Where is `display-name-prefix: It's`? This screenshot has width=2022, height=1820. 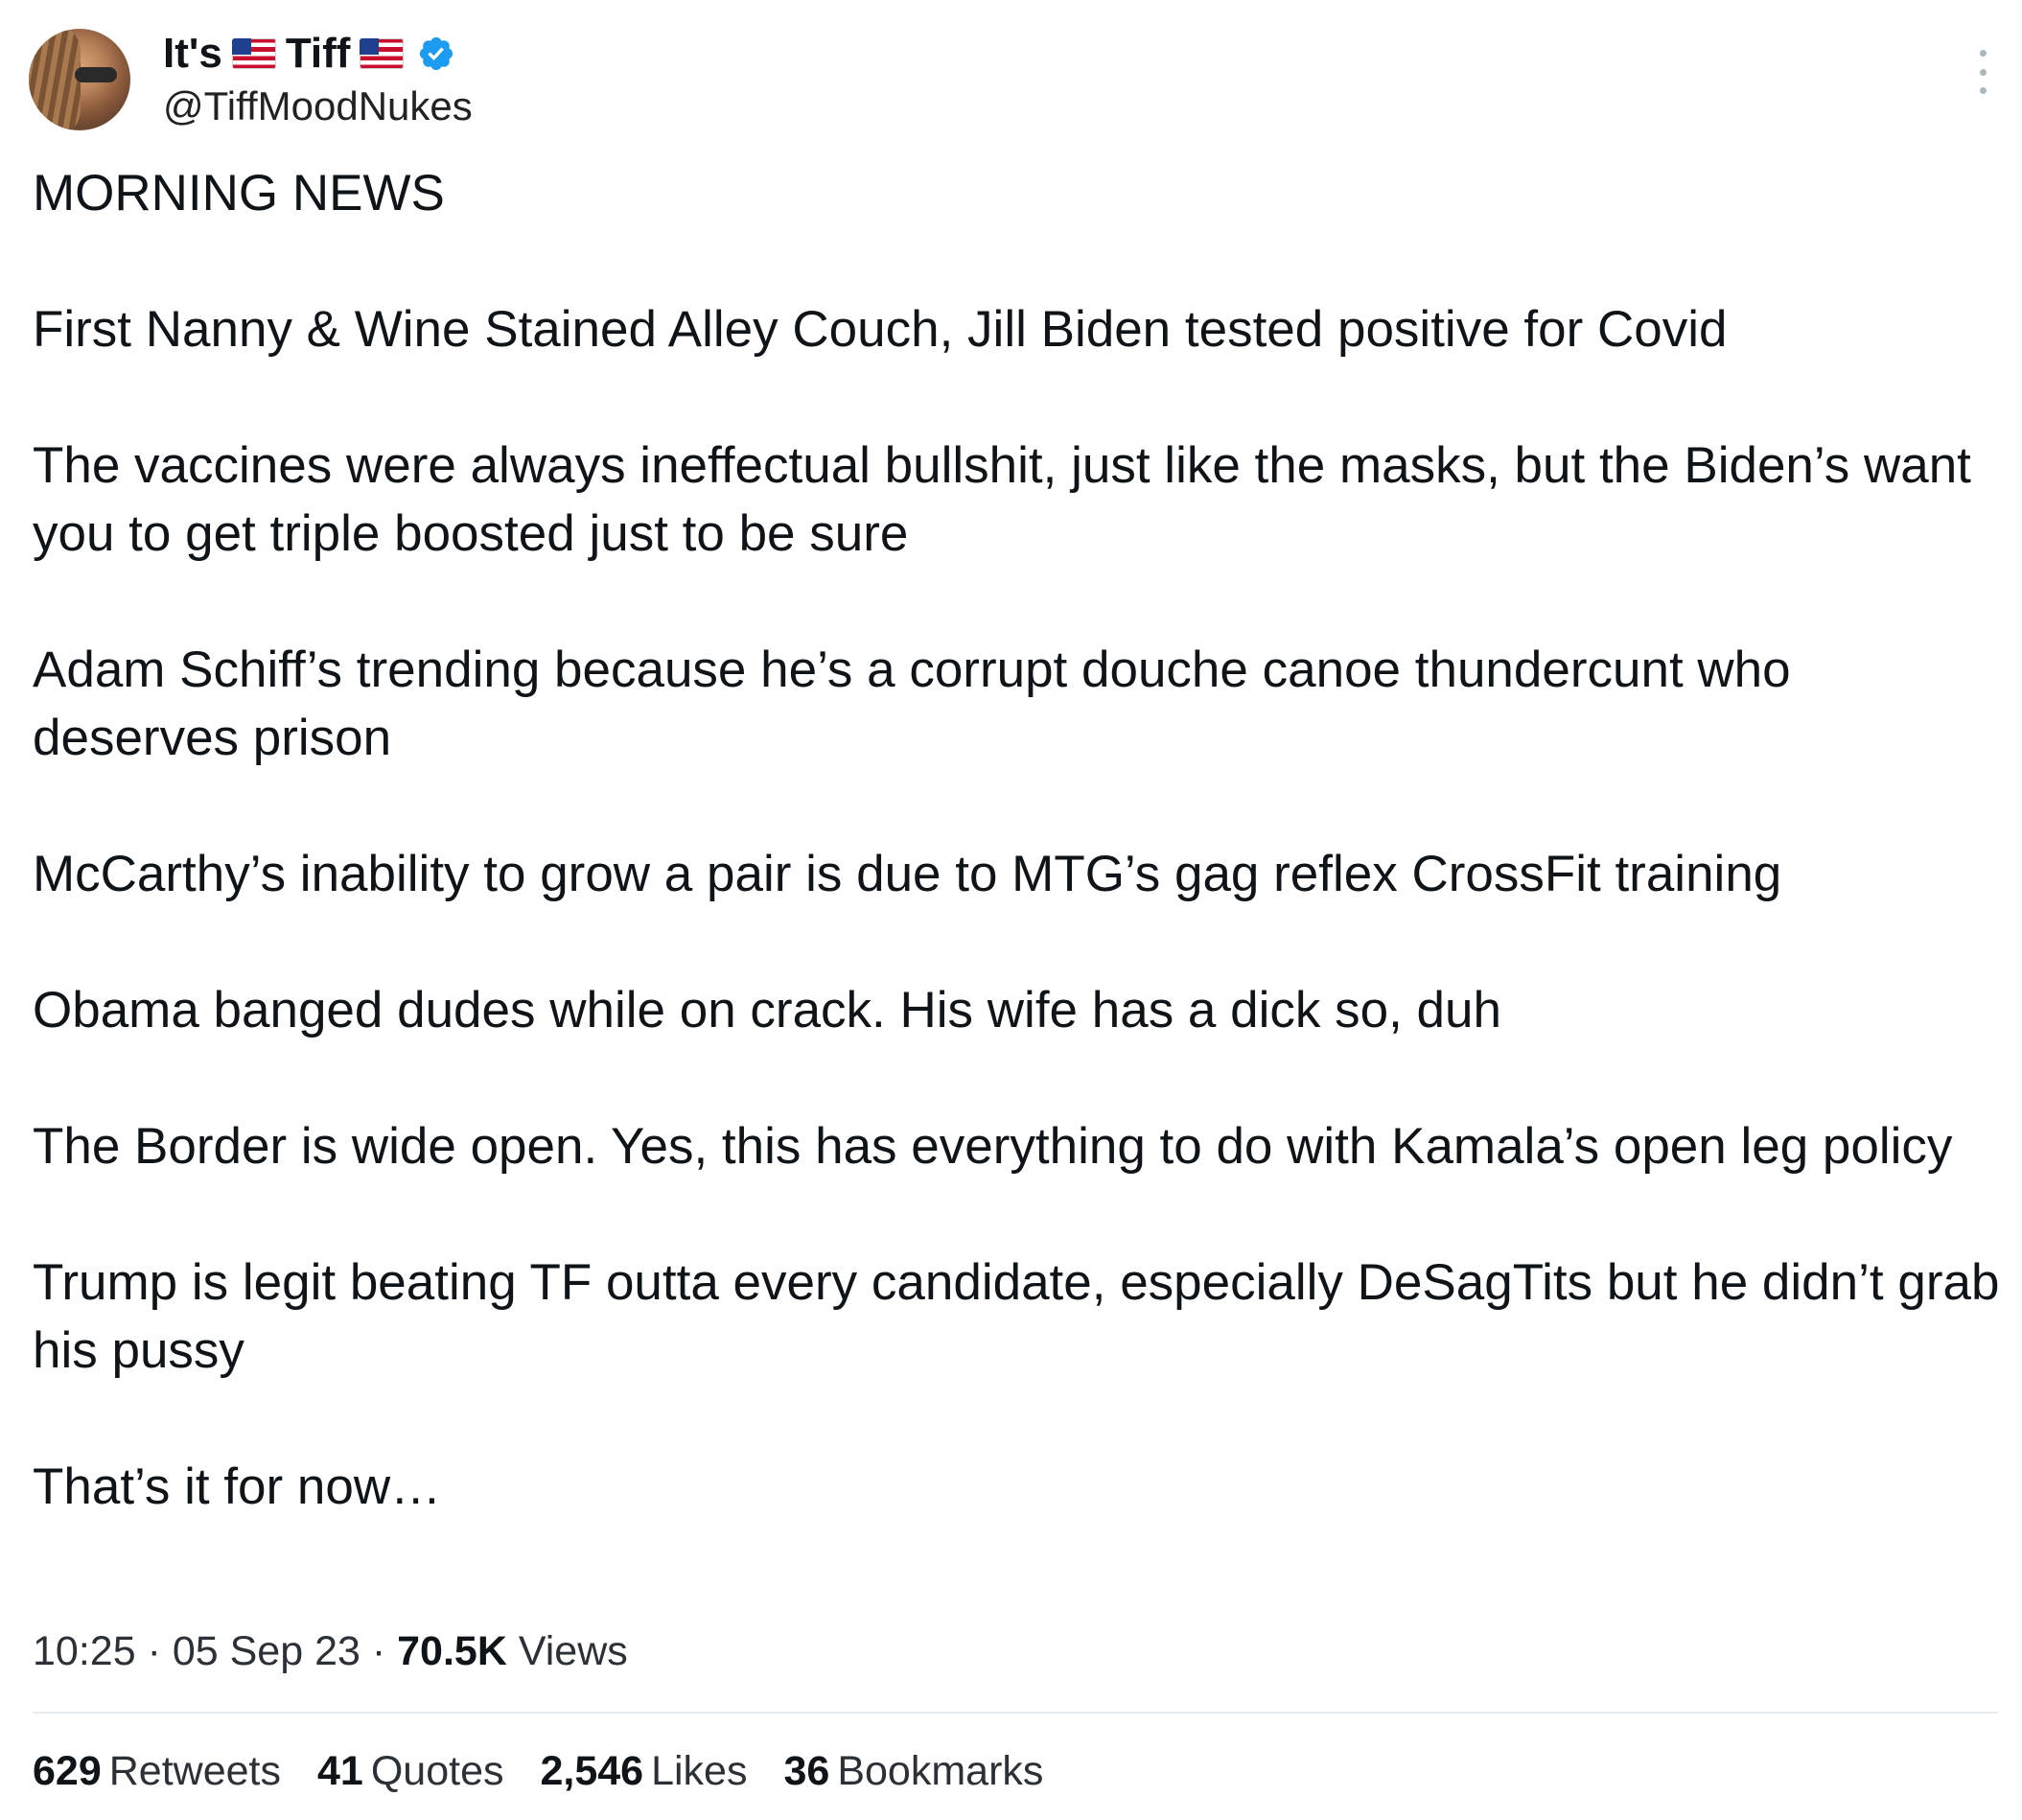 display-name-prefix: It's is located at coordinates (192, 53).